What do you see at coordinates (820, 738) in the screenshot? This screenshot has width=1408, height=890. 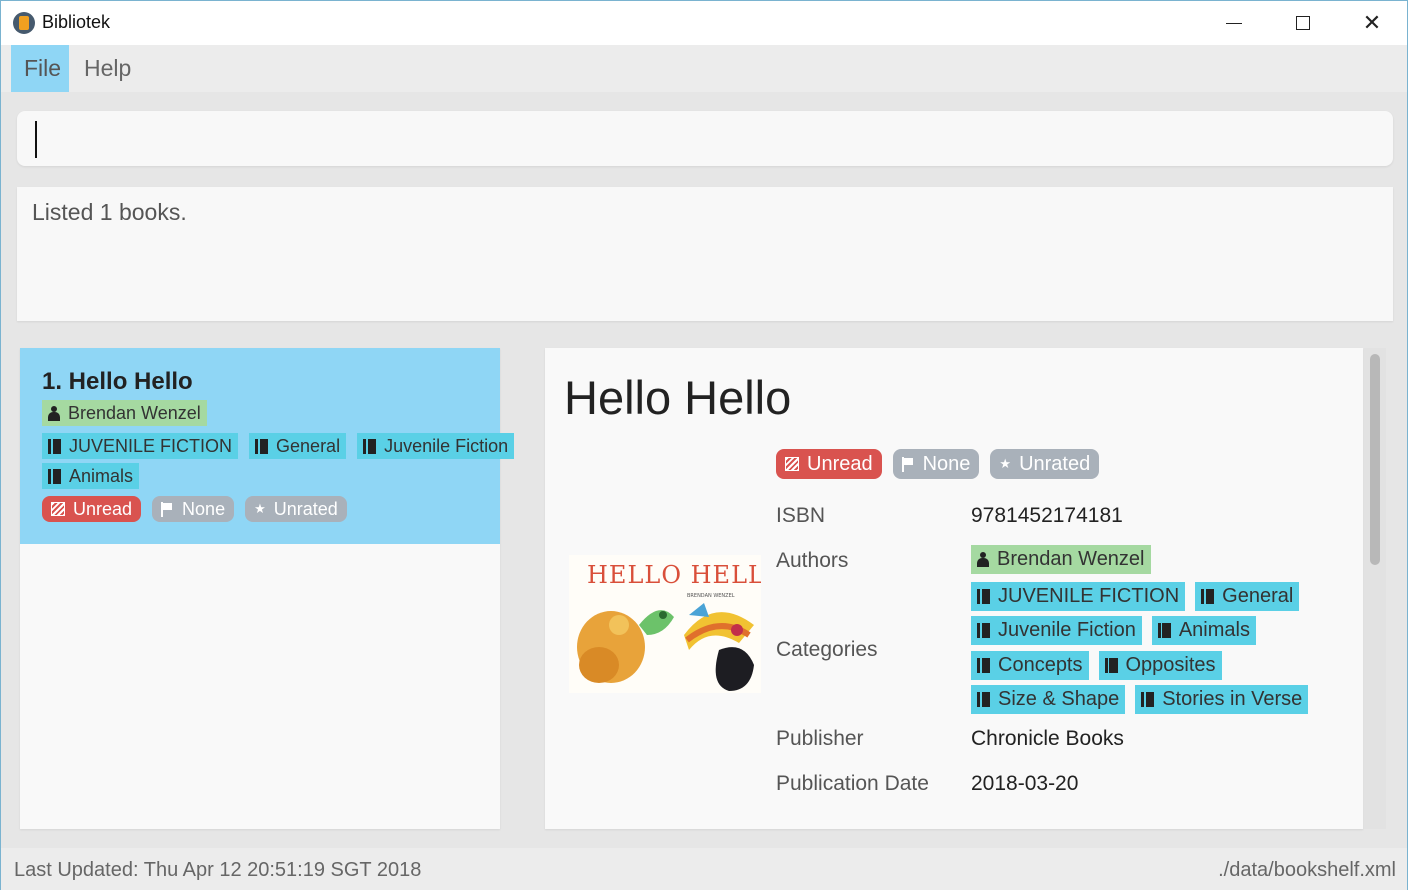 I see `publisher-label: Publisher` at bounding box center [820, 738].